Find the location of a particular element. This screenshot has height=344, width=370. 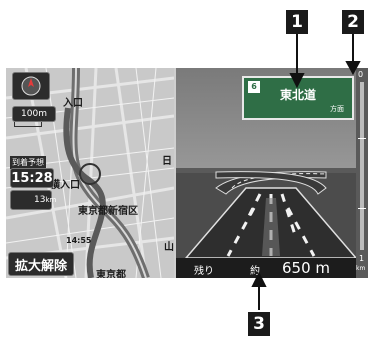

route-time: 14:55 is located at coordinates (79, 240).